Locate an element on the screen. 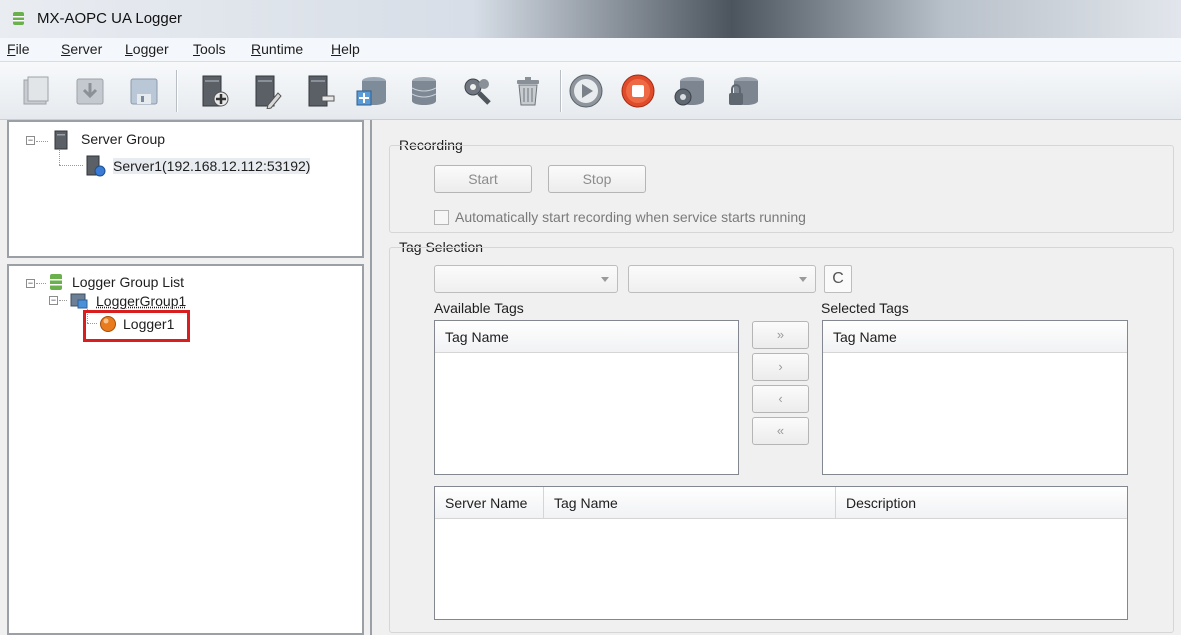 The image size is (1181, 635). available-tags-list: Tag Name is located at coordinates (586, 397).